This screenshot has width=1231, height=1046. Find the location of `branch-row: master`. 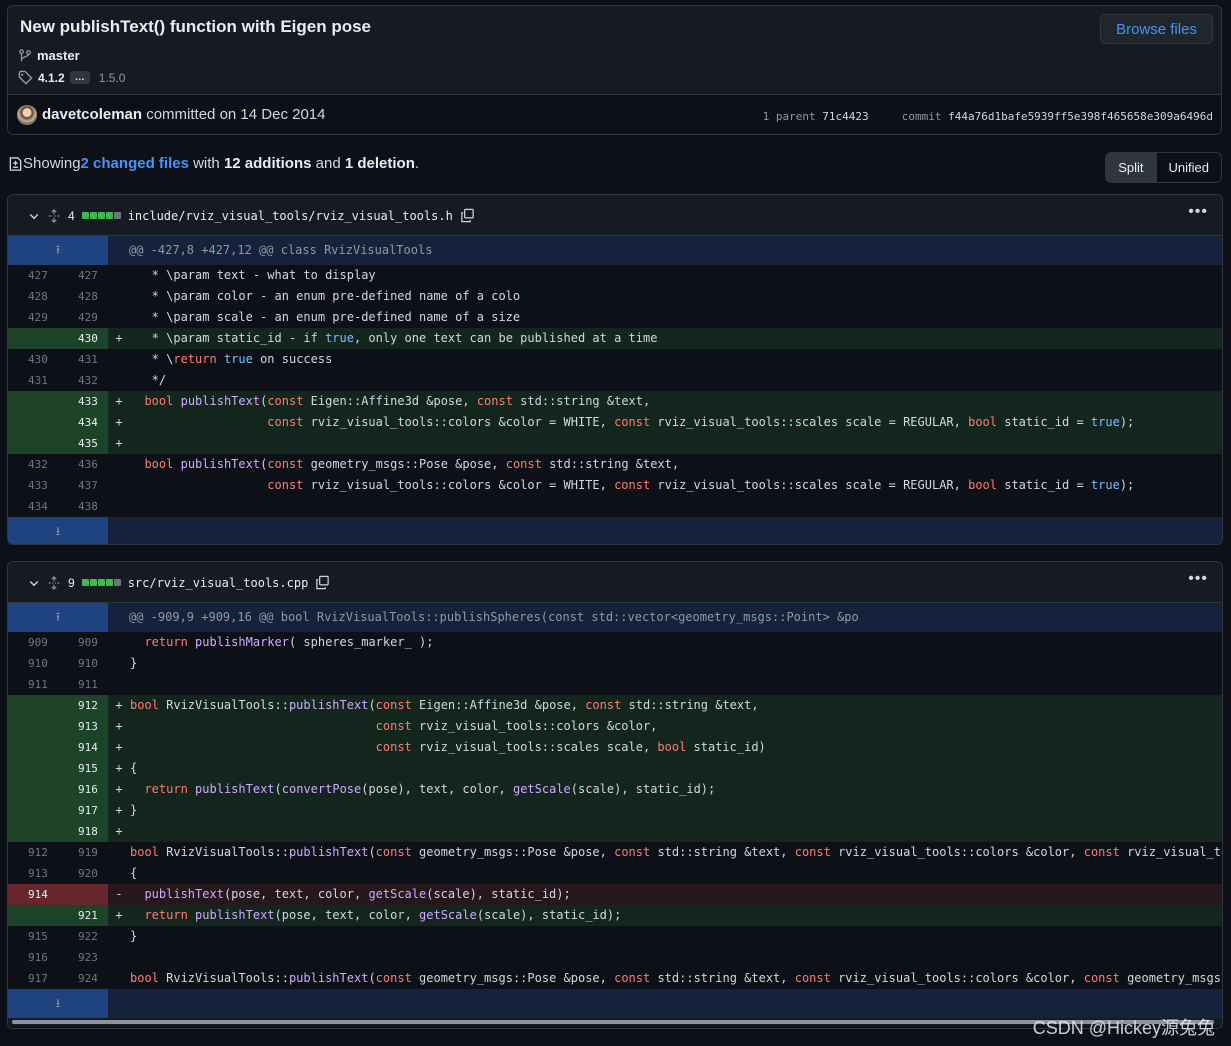

branch-row: master is located at coordinates (49, 55).